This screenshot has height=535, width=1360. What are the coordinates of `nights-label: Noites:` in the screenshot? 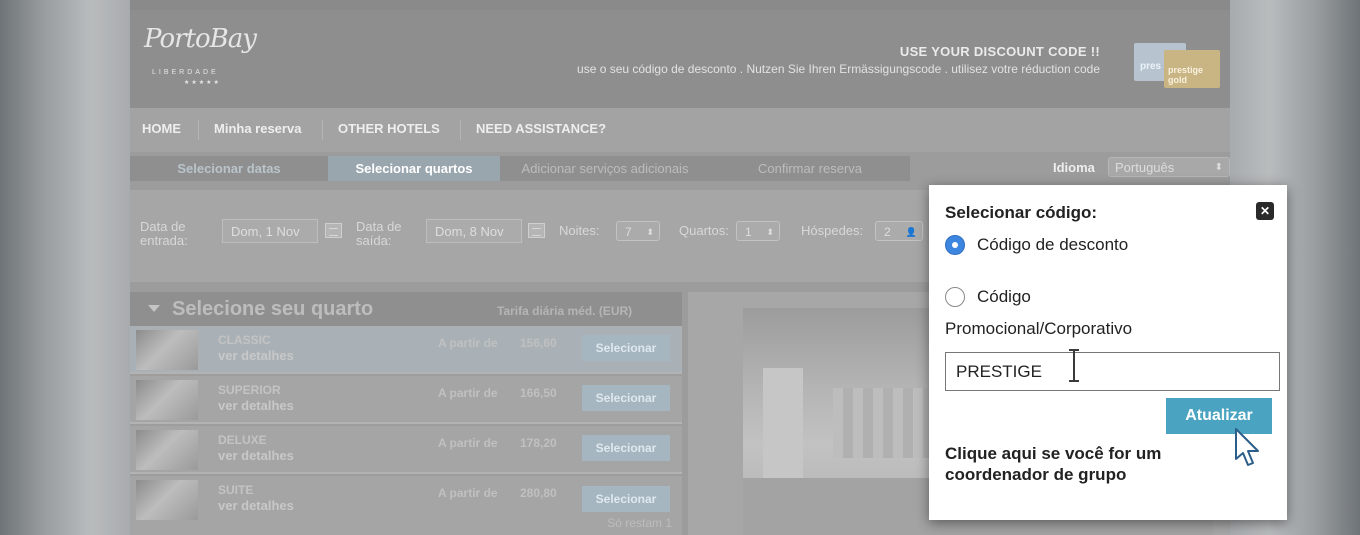 It's located at (579, 230).